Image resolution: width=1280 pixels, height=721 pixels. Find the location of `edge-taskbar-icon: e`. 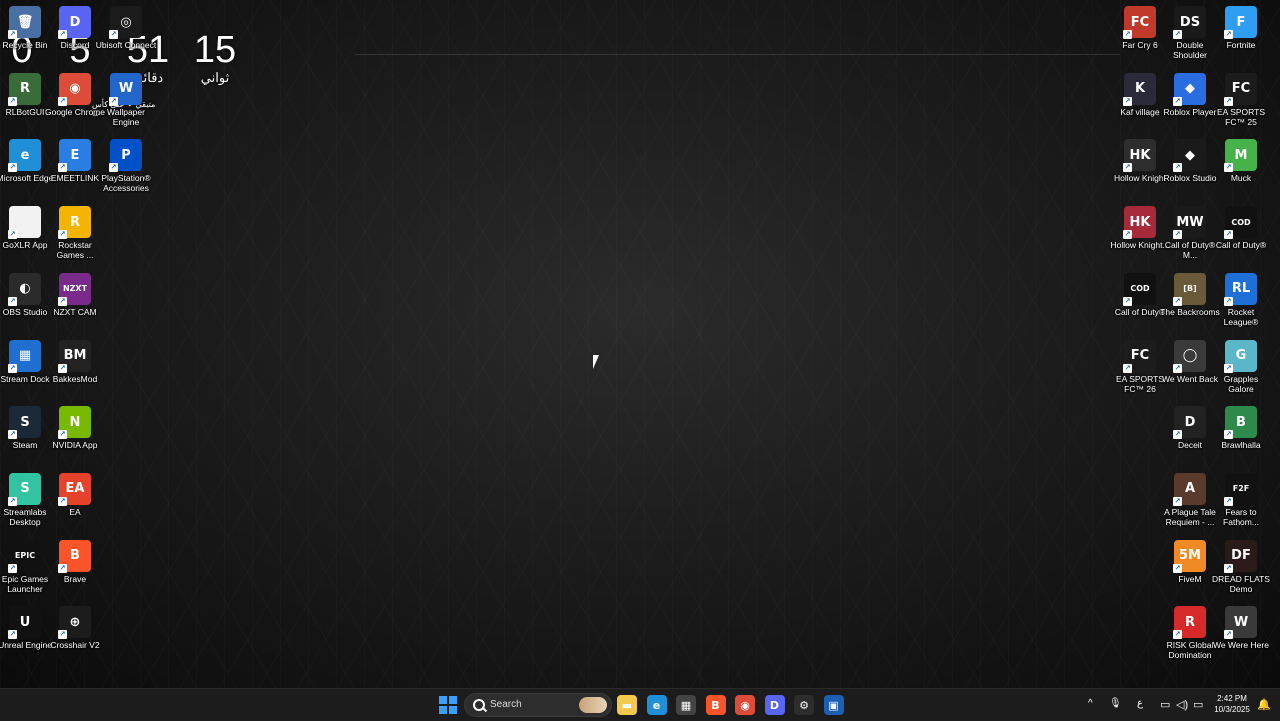

edge-taskbar-icon: e is located at coordinates (656, 705).